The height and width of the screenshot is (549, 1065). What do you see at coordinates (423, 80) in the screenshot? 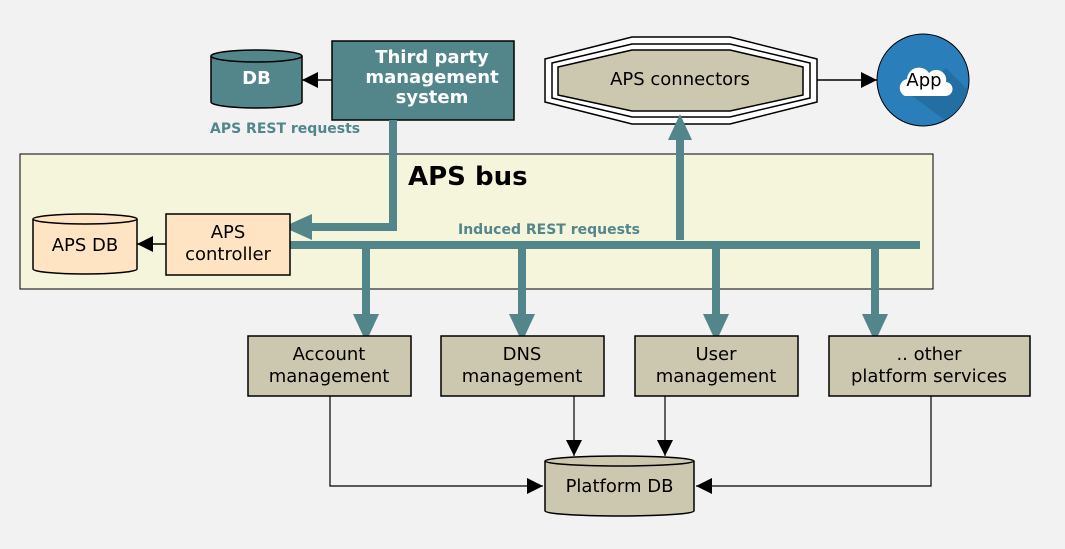
I see `third-party-system-box: Third party management system` at bounding box center [423, 80].